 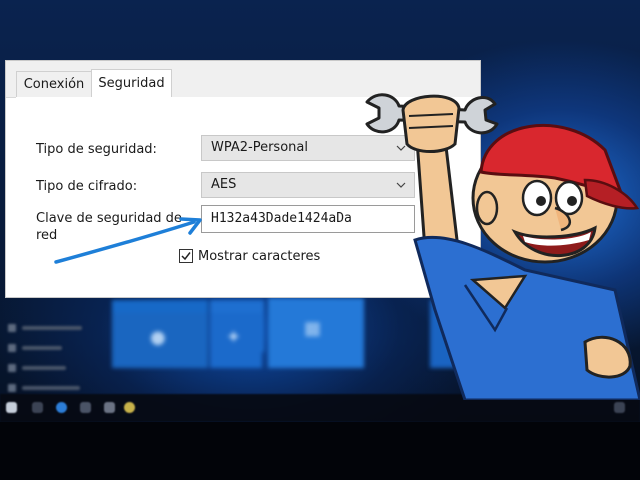 What do you see at coordinates (54, 84) in the screenshot?
I see `tab-conexion: Conexión` at bounding box center [54, 84].